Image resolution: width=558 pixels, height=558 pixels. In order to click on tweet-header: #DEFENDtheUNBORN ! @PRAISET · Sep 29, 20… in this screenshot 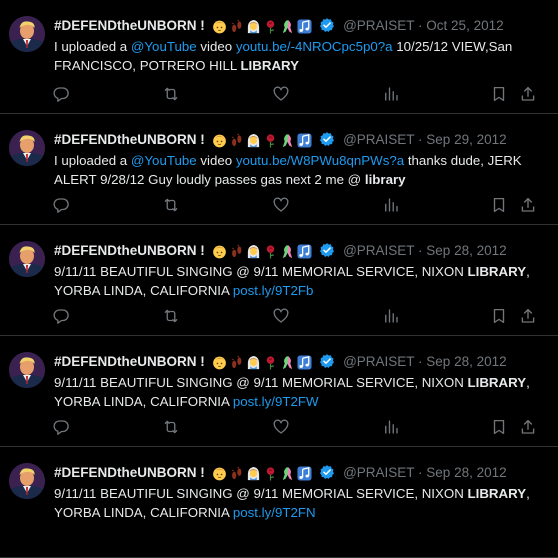, I will do `click(301, 140)`.